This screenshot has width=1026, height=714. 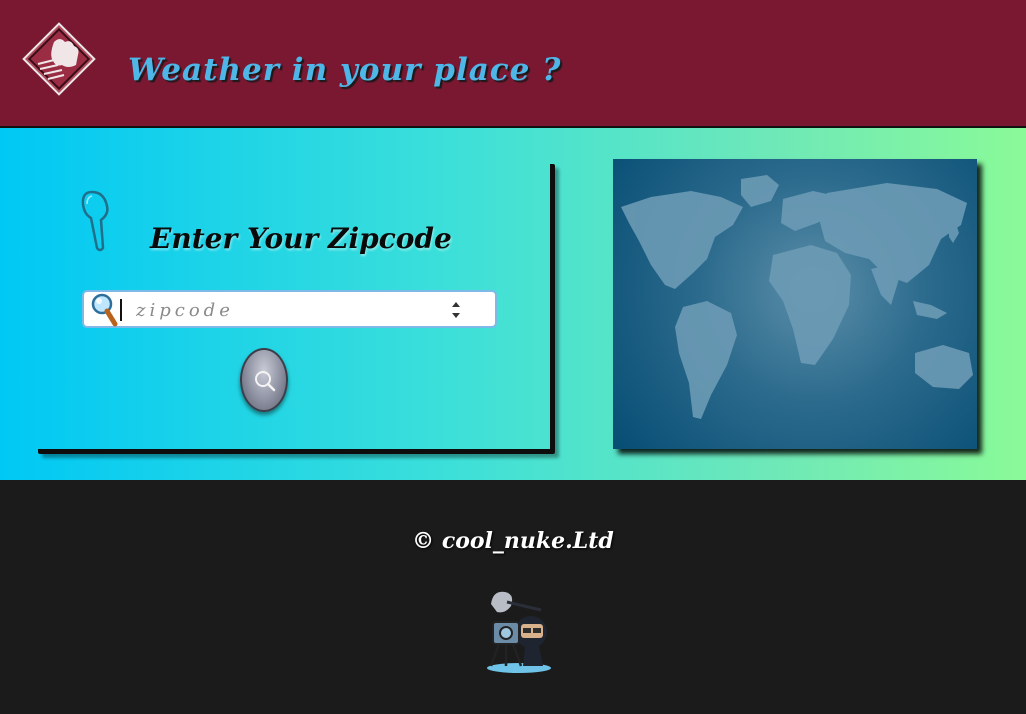 What do you see at coordinates (104, 310) in the screenshot?
I see `magnifier-icon` at bounding box center [104, 310].